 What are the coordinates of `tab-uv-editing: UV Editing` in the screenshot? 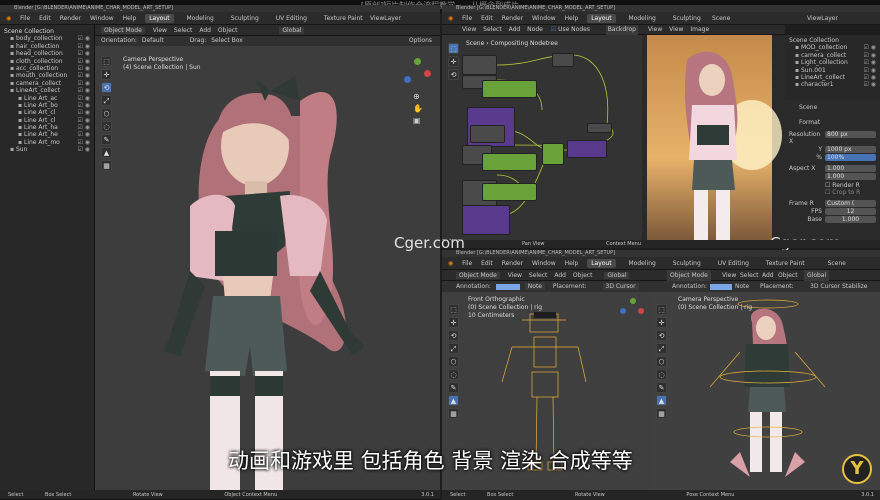 It's located at (733, 263).